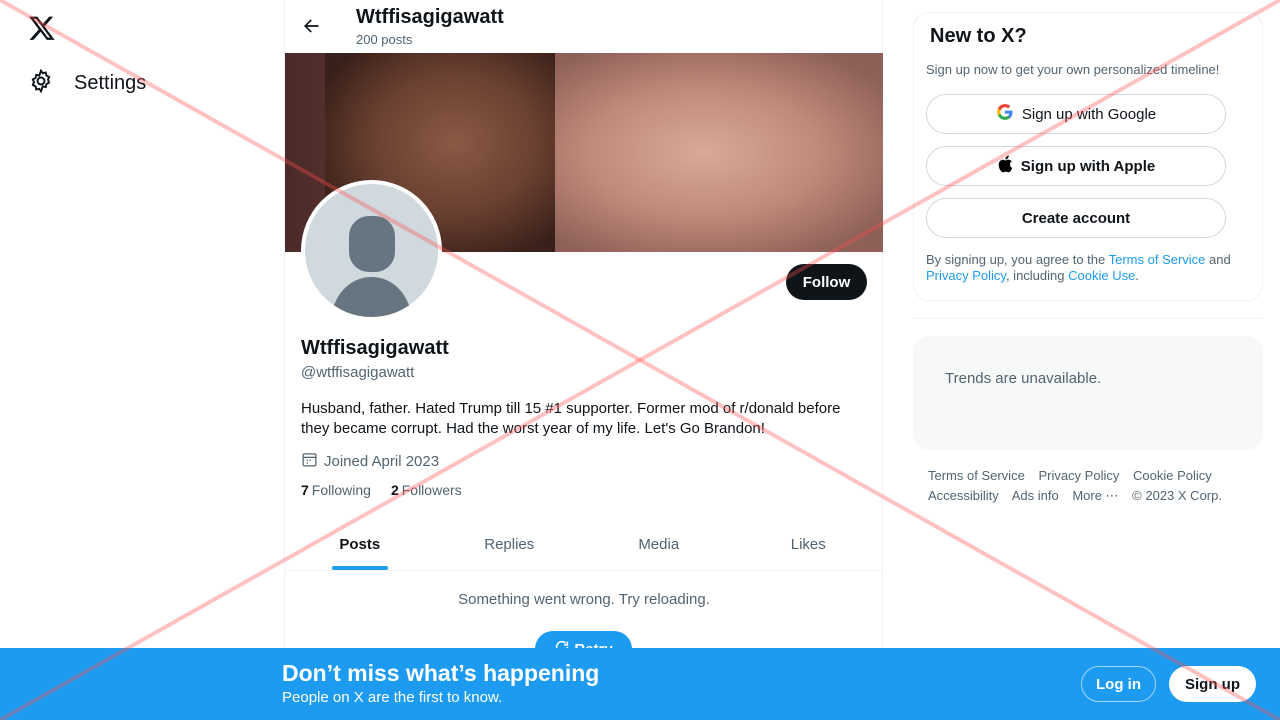 The height and width of the screenshot is (720, 1280). What do you see at coordinates (1076, 218) in the screenshot?
I see `create-account-button: Create account` at bounding box center [1076, 218].